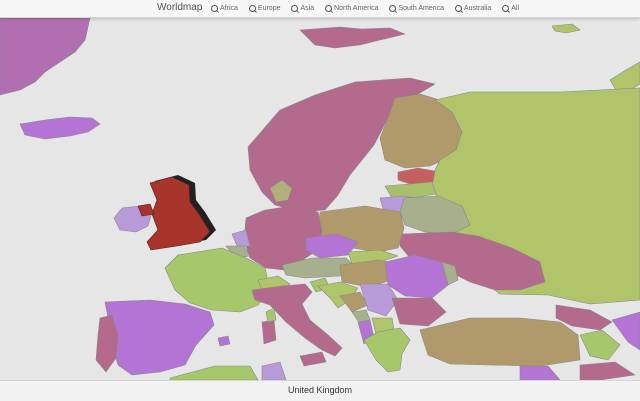  Describe the element at coordinates (473, 8) in the screenshot. I see `nav-australia: Australia` at that location.